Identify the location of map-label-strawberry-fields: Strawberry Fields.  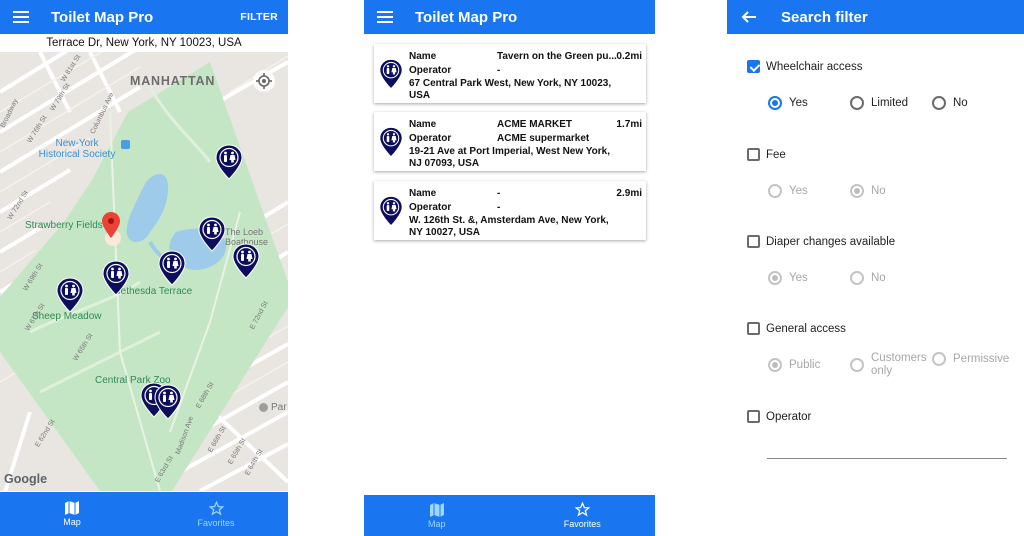
(64, 225).